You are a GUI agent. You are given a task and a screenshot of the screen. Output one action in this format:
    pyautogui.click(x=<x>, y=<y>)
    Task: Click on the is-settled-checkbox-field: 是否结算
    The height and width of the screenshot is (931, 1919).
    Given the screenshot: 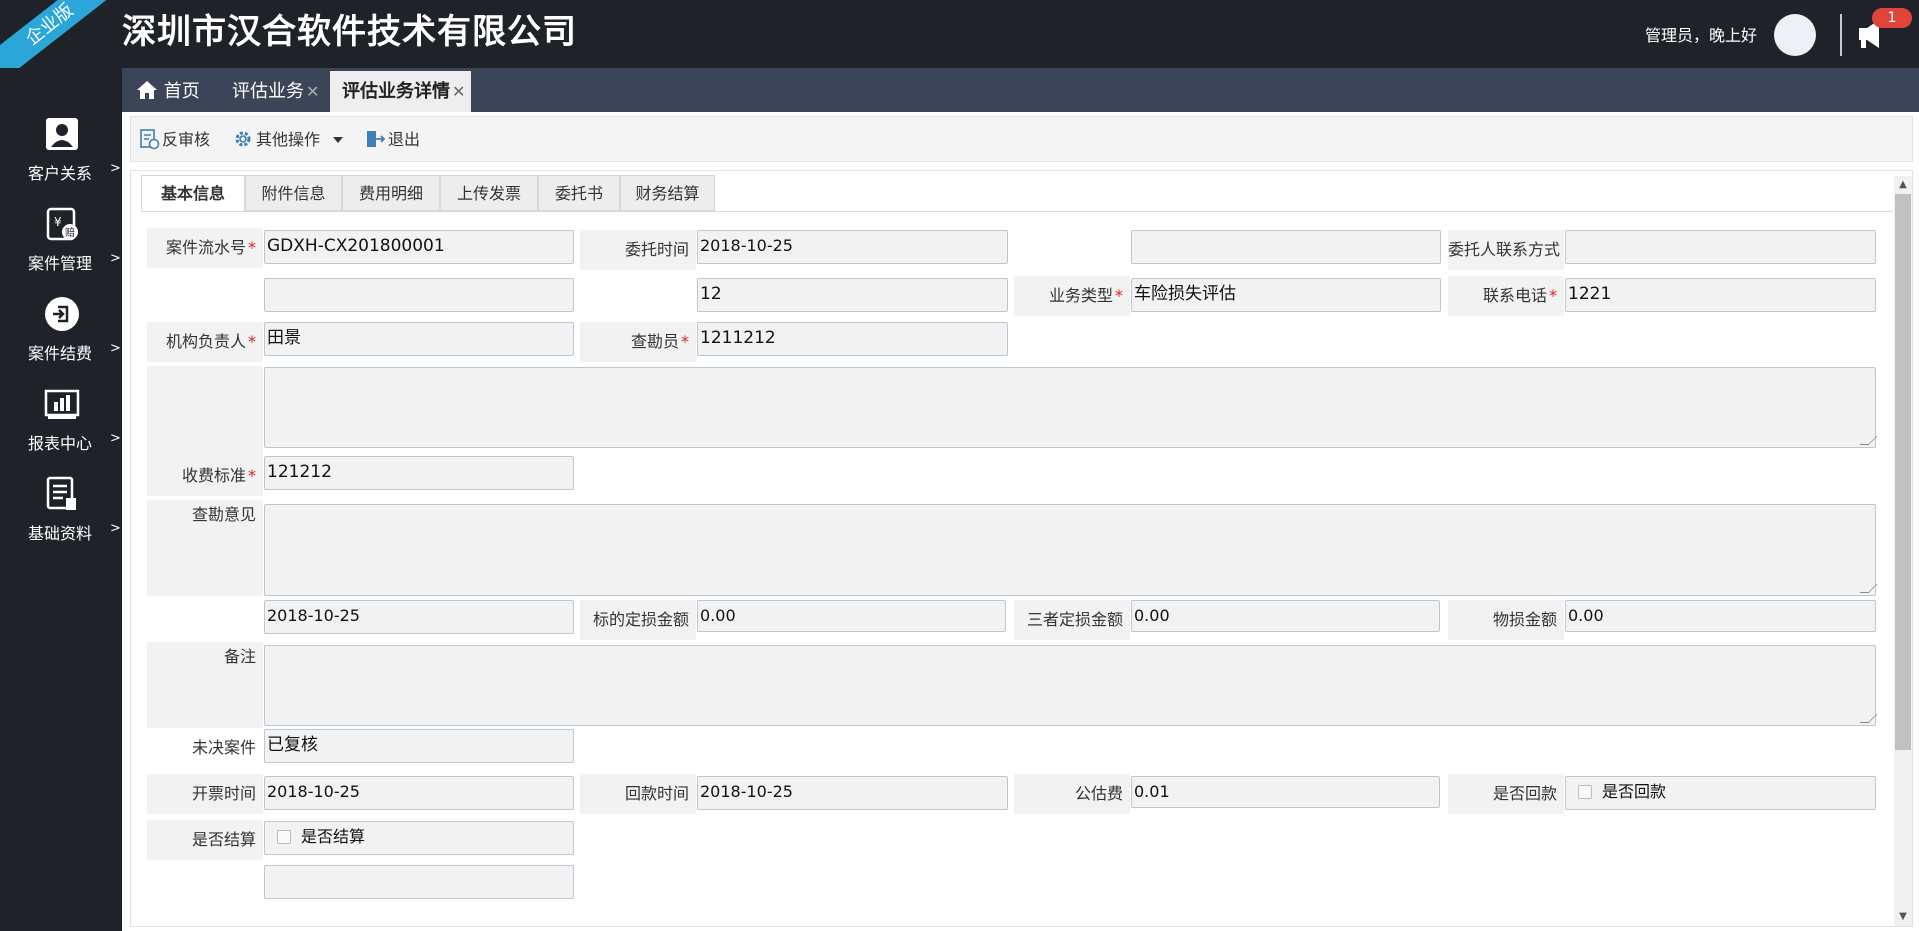 What is the action you would take?
    pyautogui.click(x=419, y=838)
    